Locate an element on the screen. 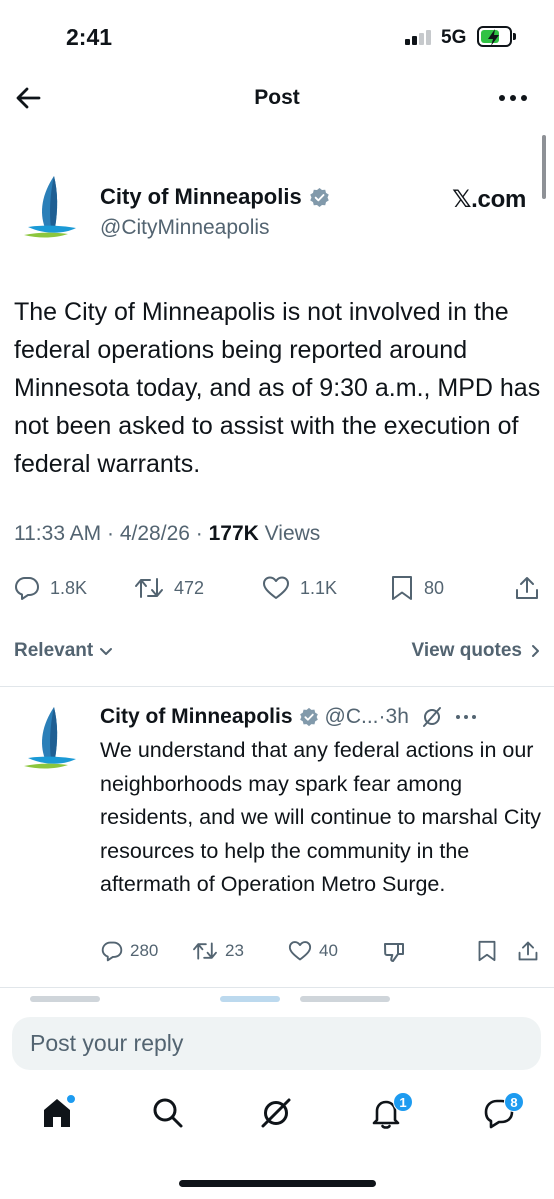 This screenshot has height=1199, width=554. nav-grok is located at coordinates (277, 1110).